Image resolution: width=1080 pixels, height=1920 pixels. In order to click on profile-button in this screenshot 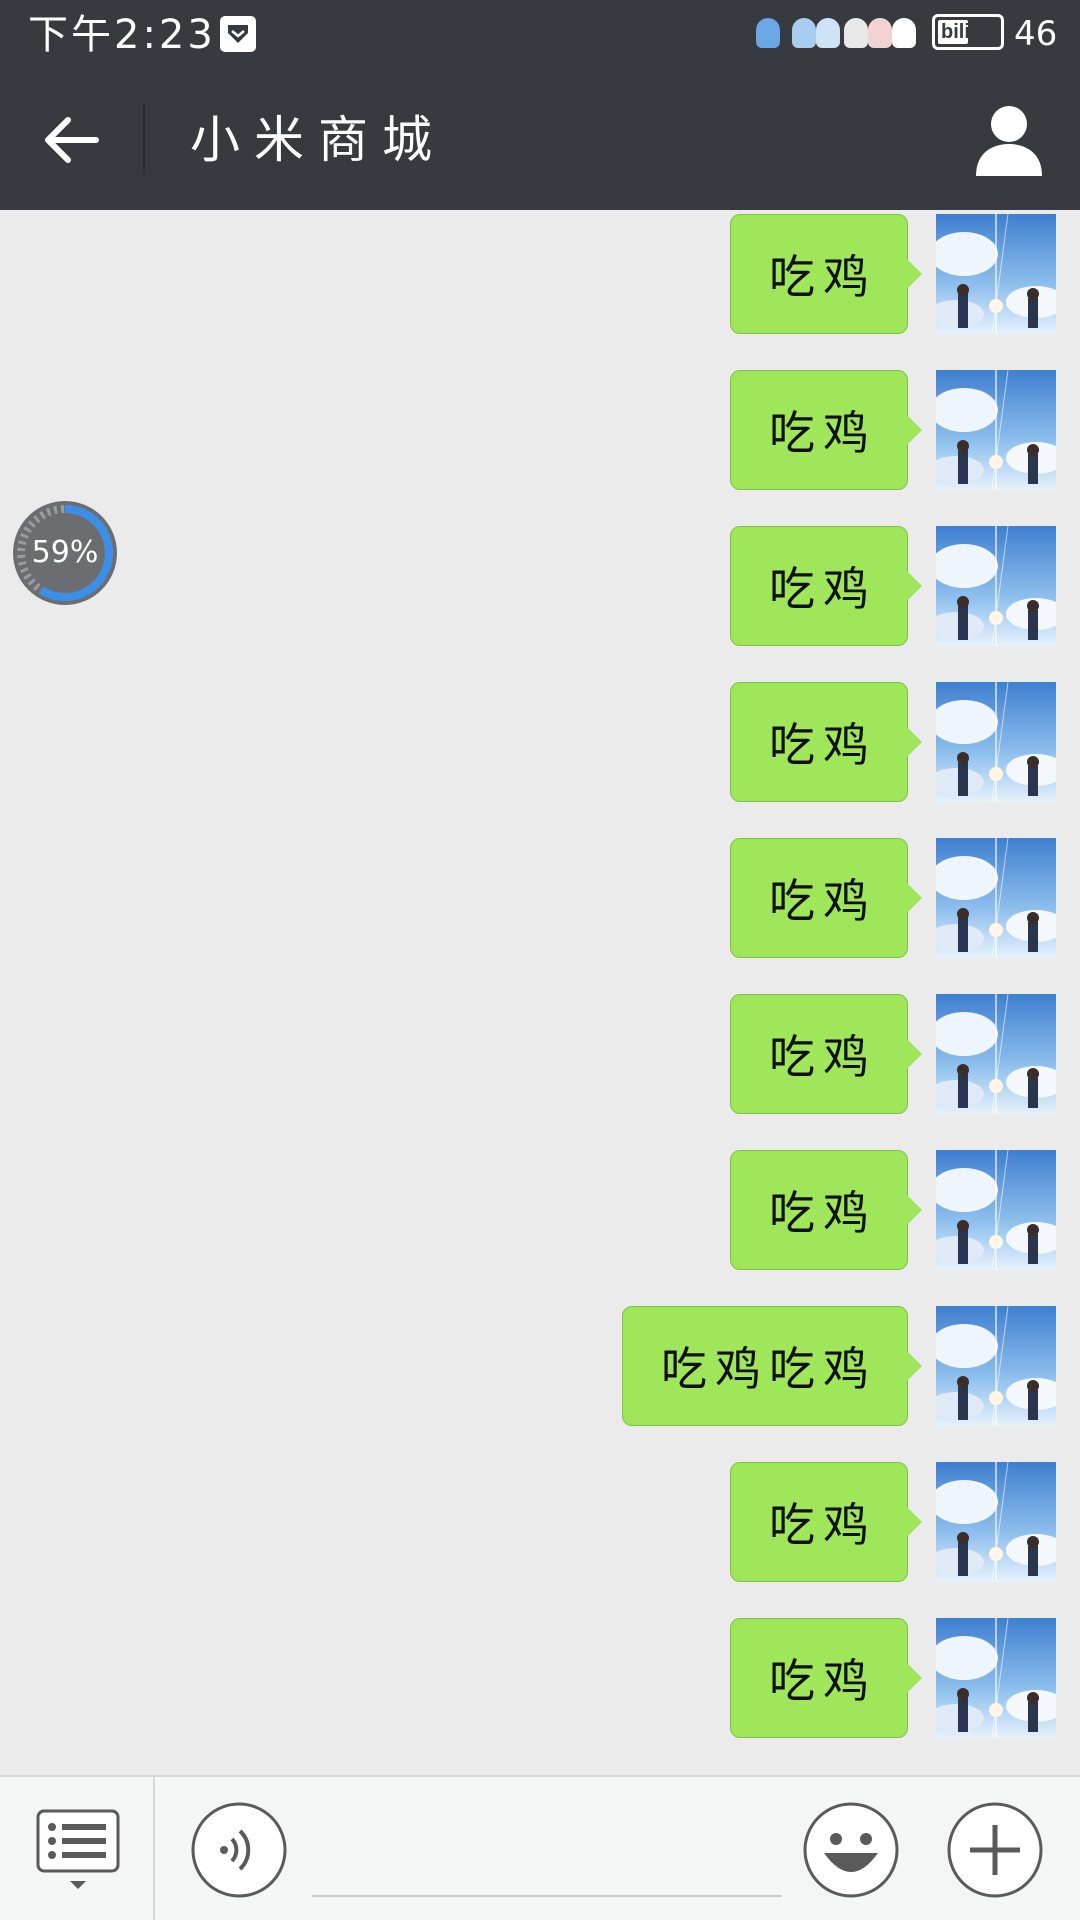, I will do `click(1009, 140)`.